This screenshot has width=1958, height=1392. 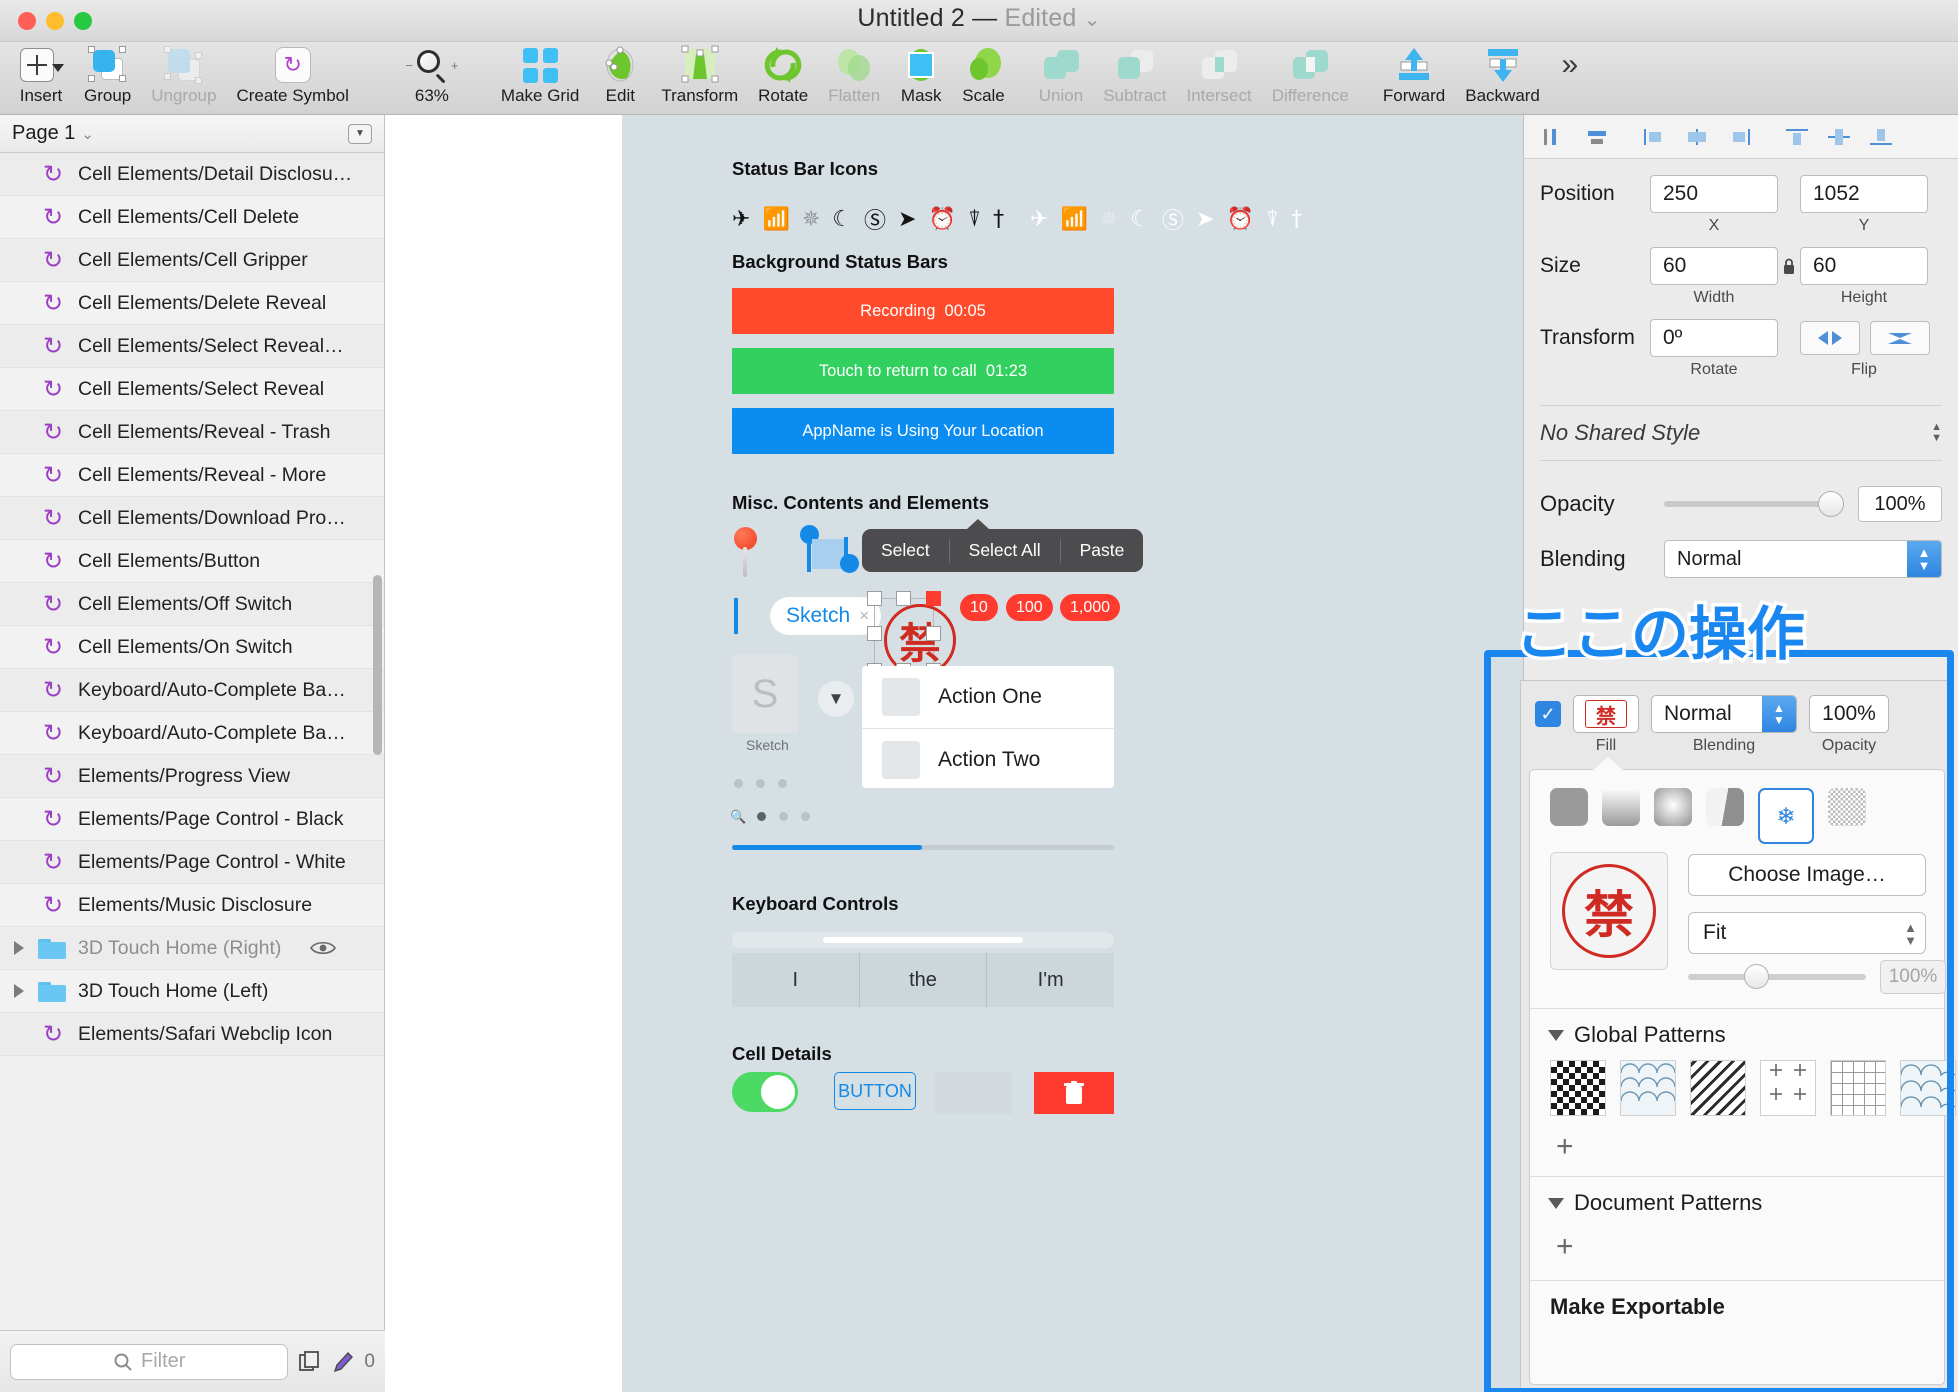 What do you see at coordinates (1725, 807) in the screenshot?
I see `angular-gradient-icon` at bounding box center [1725, 807].